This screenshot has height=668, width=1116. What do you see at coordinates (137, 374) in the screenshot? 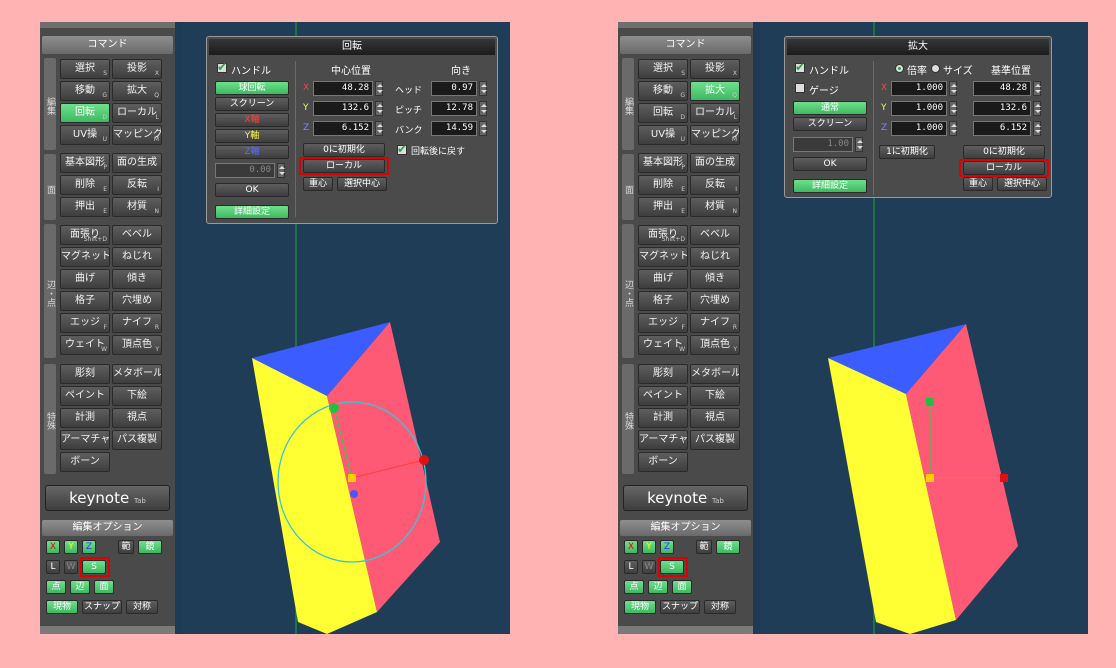
I see `metaball-button: メタボール` at bounding box center [137, 374].